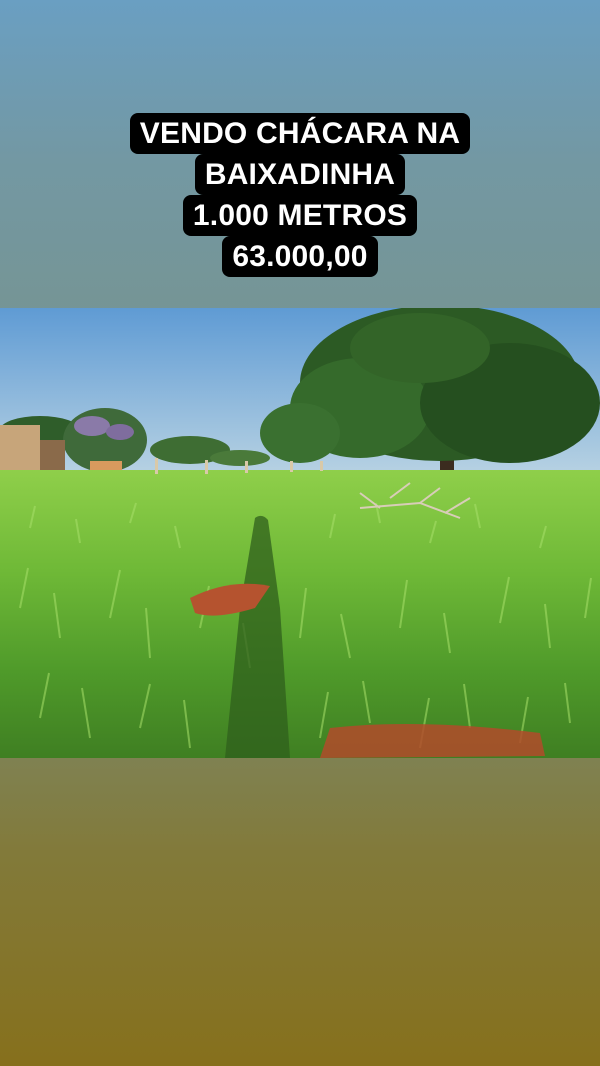 This screenshot has width=600, height=1066. What do you see at coordinates (300, 256) in the screenshot?
I see `caption-line-4: 63.000,00` at bounding box center [300, 256].